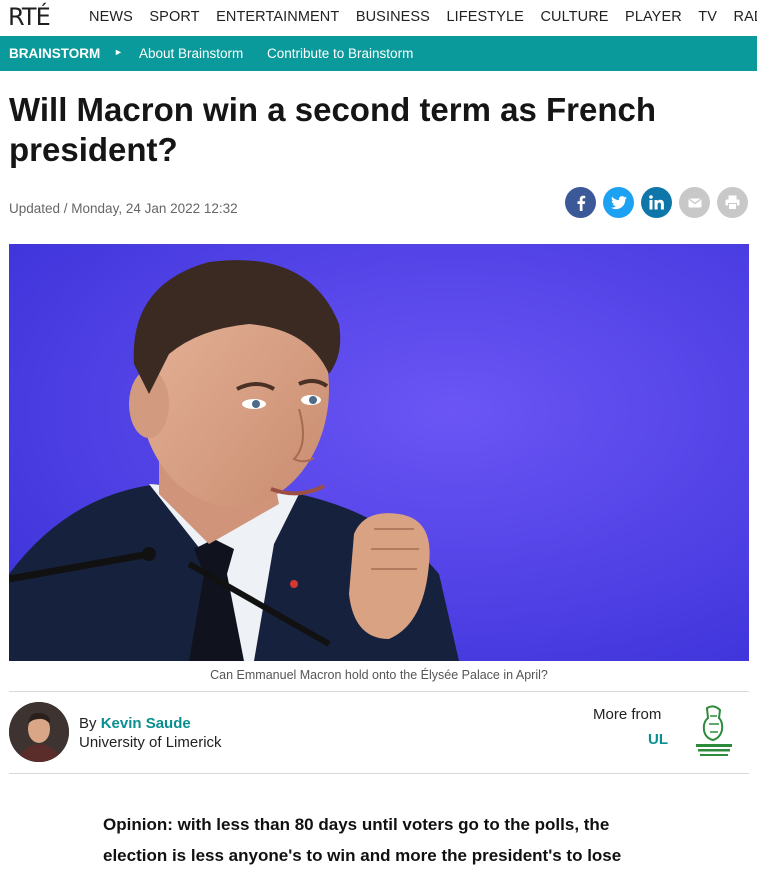 The image size is (757, 889). I want to click on section-title: BRAINSTORM, so click(54, 53).